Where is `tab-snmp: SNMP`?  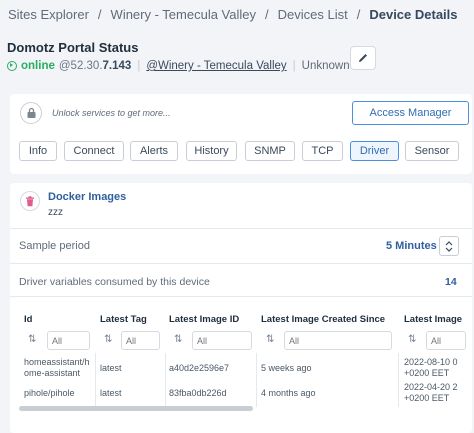
tab-snmp: SNMP is located at coordinates (270, 151).